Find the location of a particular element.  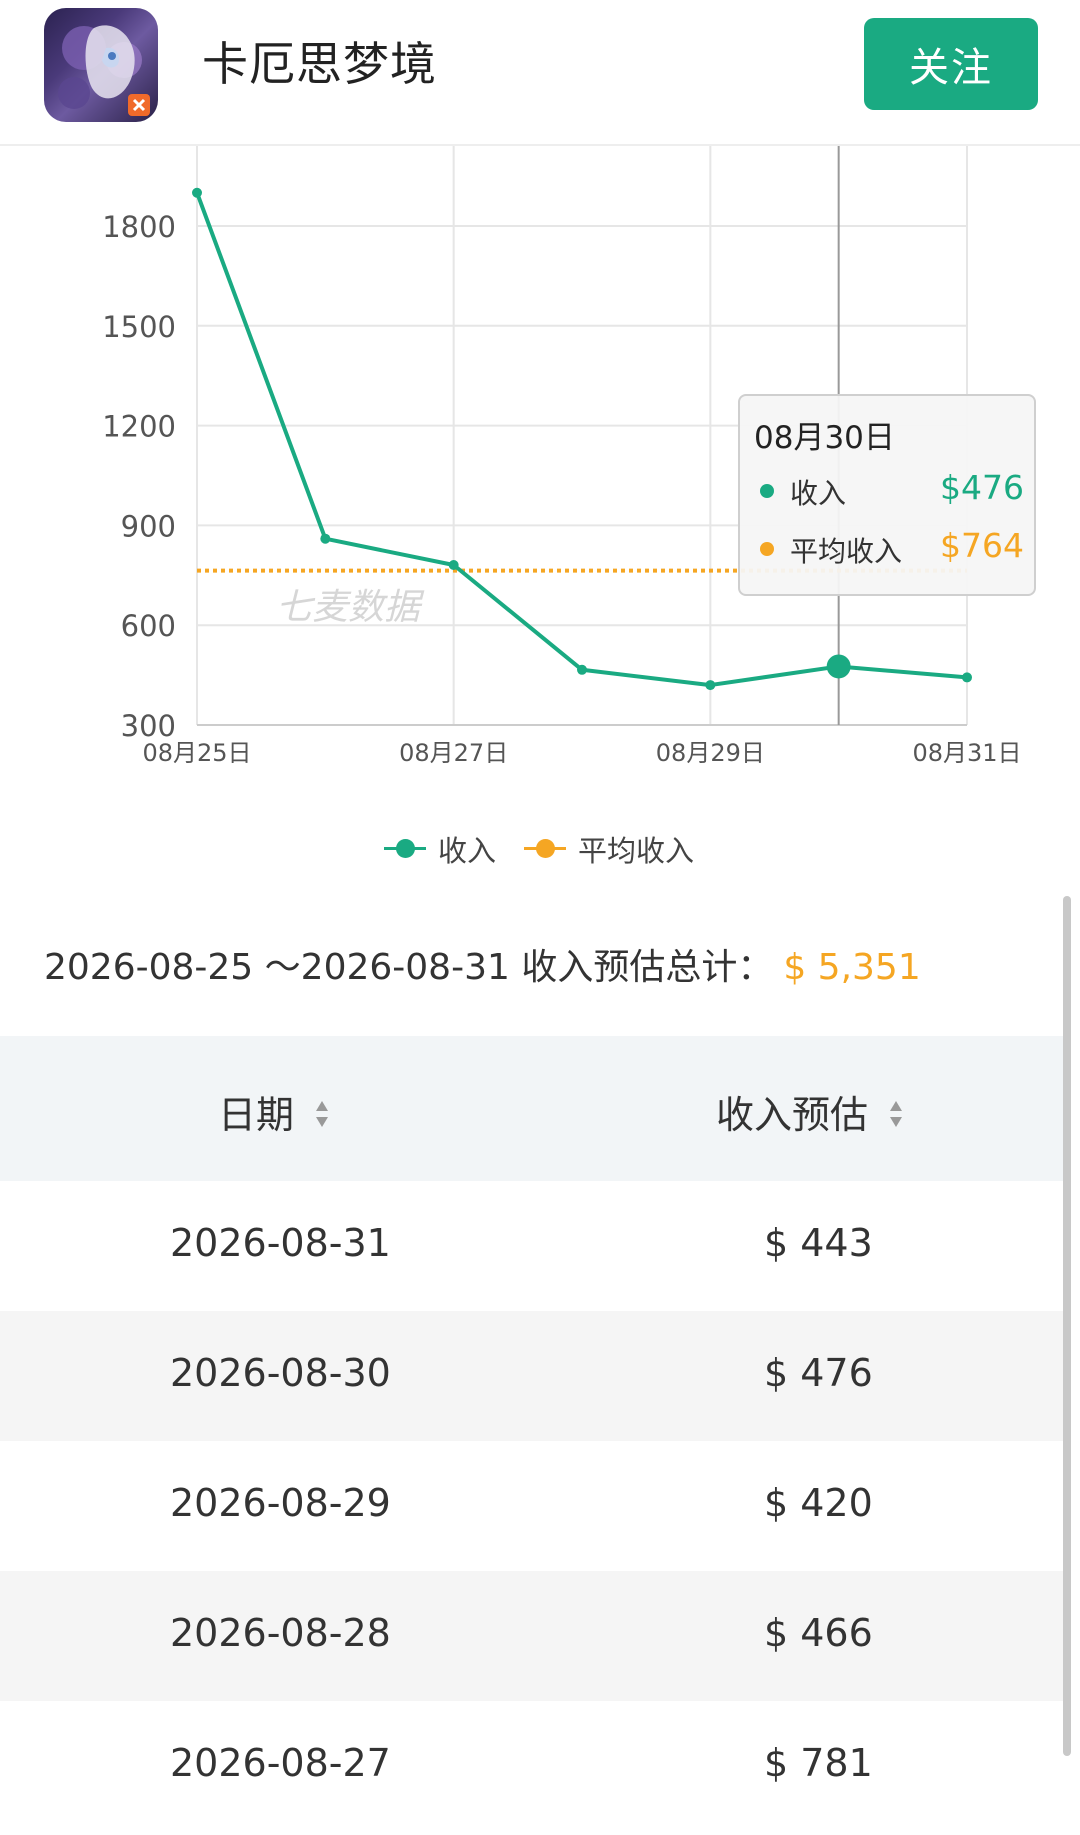

tooltip-average-label: 平均收入 is located at coordinates (846, 551).